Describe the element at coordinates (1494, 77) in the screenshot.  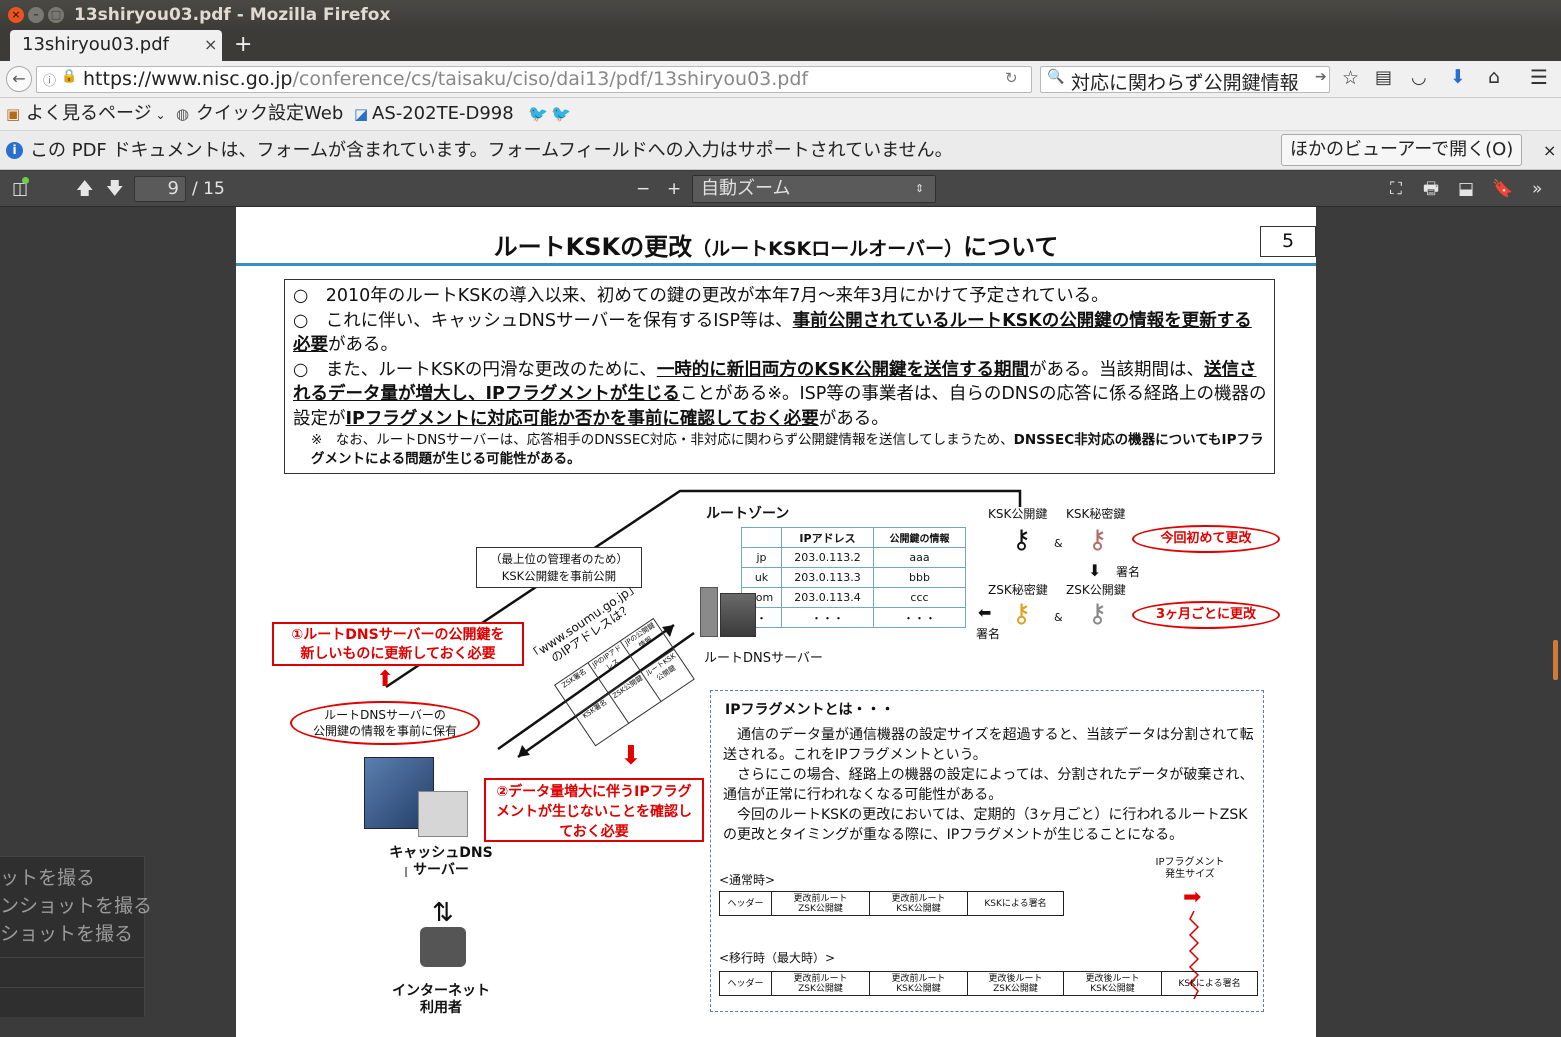
I see `home-icon: ⌂` at that location.